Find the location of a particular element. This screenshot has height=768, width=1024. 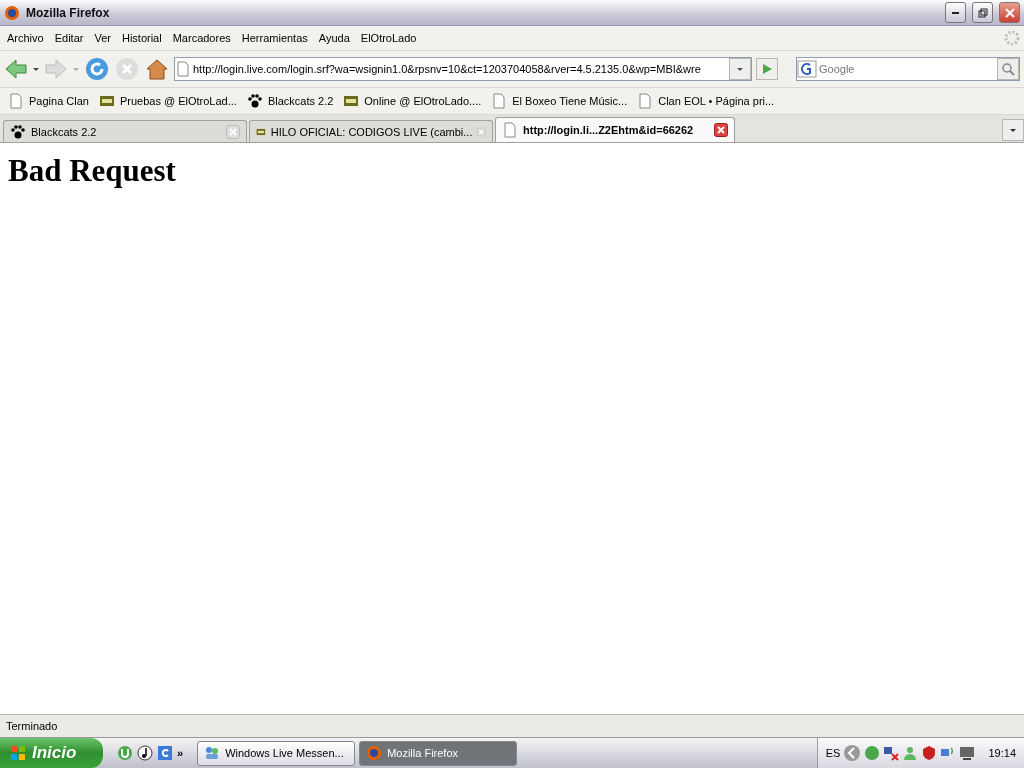

start-button: Inicio is located at coordinates (51, 753).